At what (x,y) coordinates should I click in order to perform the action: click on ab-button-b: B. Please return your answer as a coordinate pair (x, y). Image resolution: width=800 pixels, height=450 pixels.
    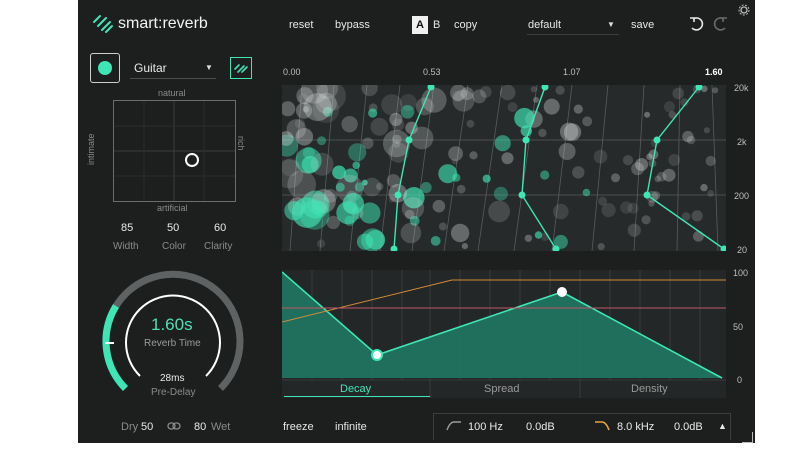
    Looking at the image, I should click on (436, 25).